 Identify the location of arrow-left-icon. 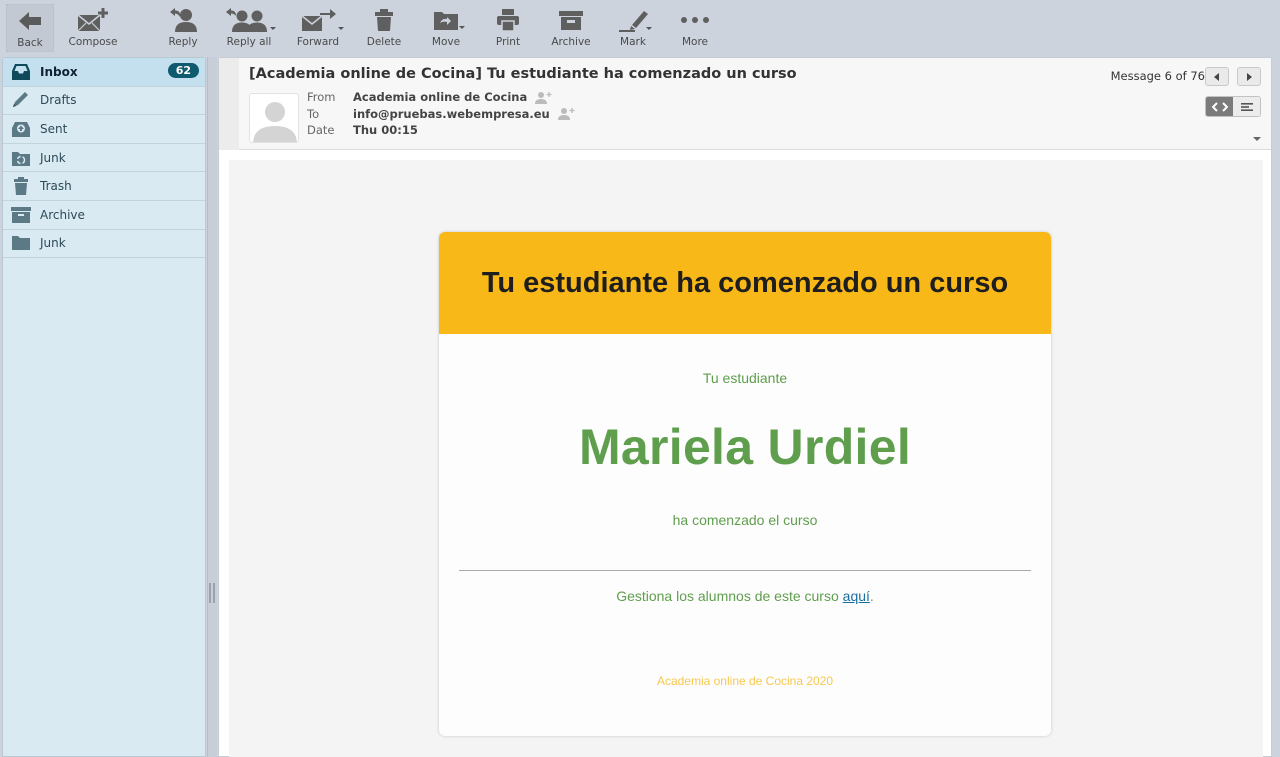
(30, 21).